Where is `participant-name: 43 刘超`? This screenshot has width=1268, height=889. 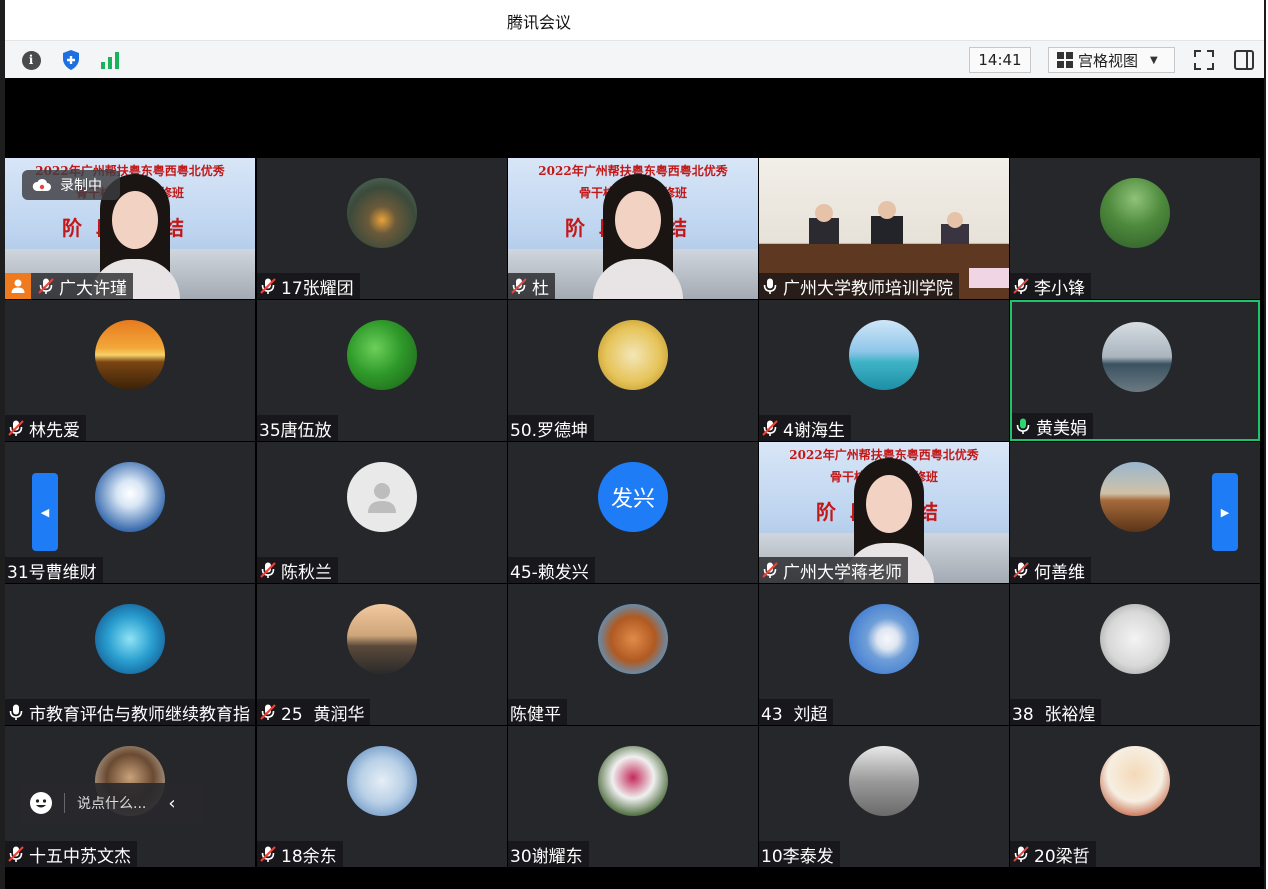 participant-name: 43 刘超 is located at coordinates (794, 714).